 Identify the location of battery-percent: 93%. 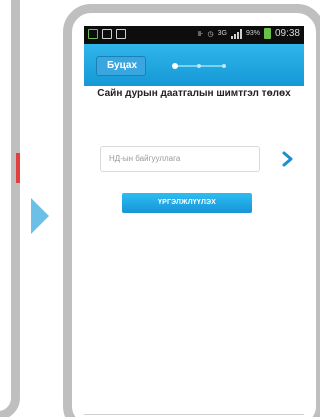
(252, 33).